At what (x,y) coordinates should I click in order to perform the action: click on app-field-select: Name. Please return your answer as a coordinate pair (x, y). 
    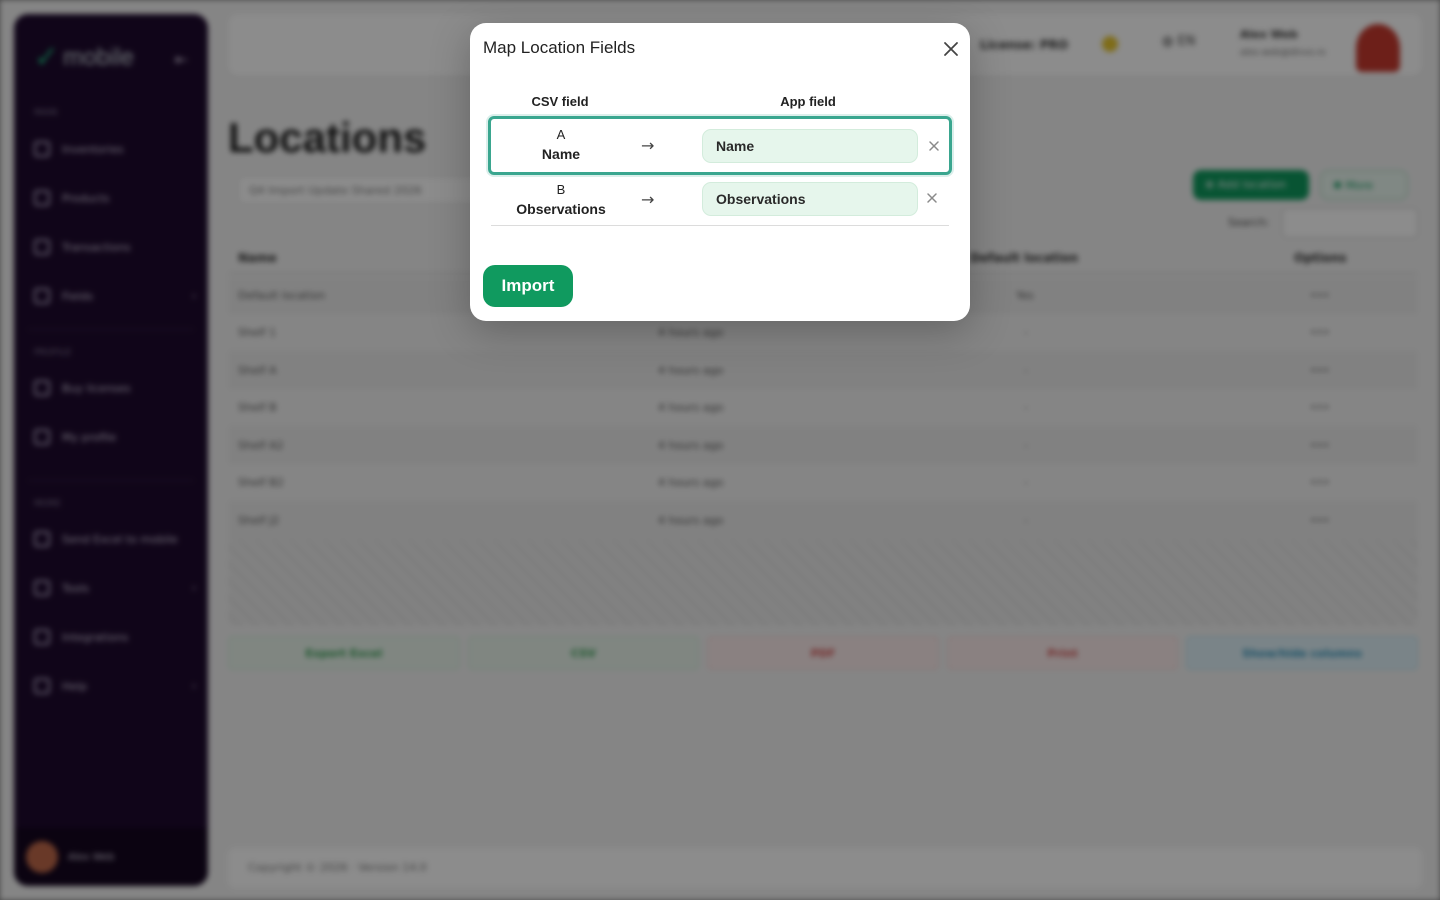
    Looking at the image, I should click on (810, 146).